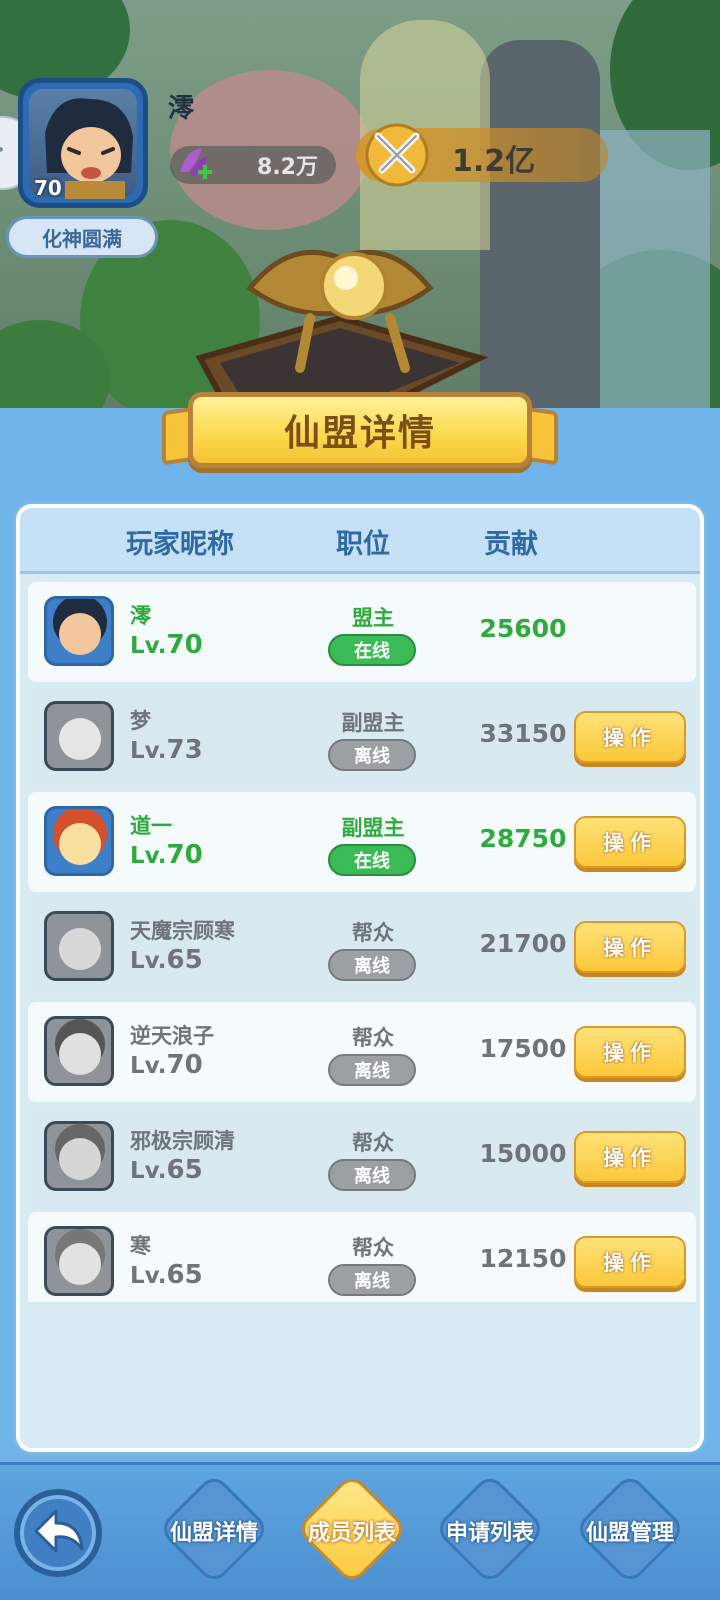 The width and height of the screenshot is (720, 1600). I want to click on level-value: 73, so click(184, 750).